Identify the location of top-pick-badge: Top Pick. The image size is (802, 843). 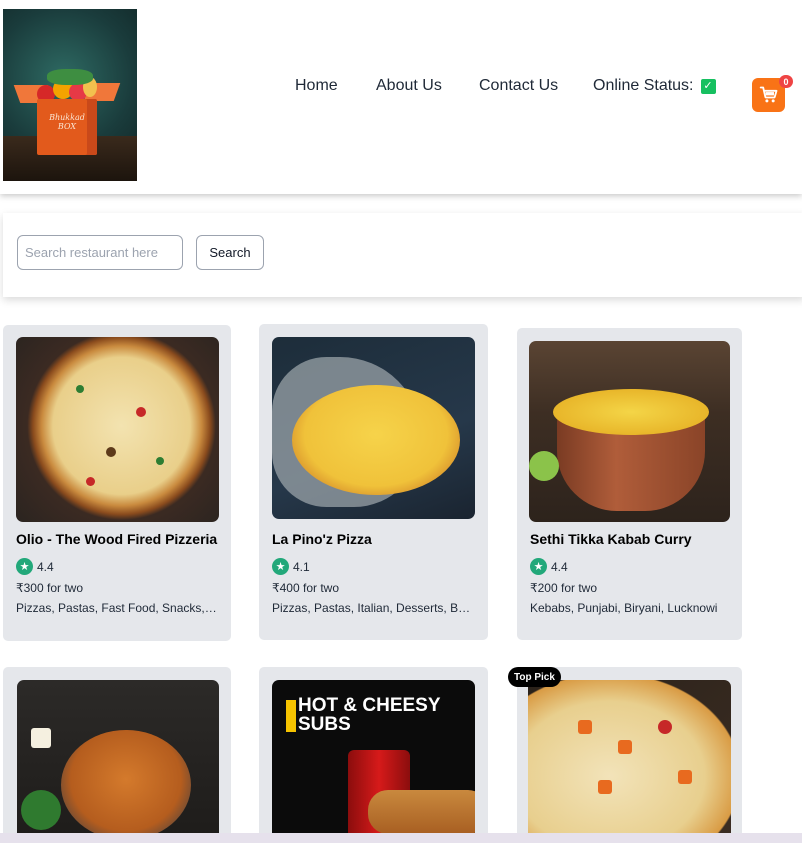
(534, 677).